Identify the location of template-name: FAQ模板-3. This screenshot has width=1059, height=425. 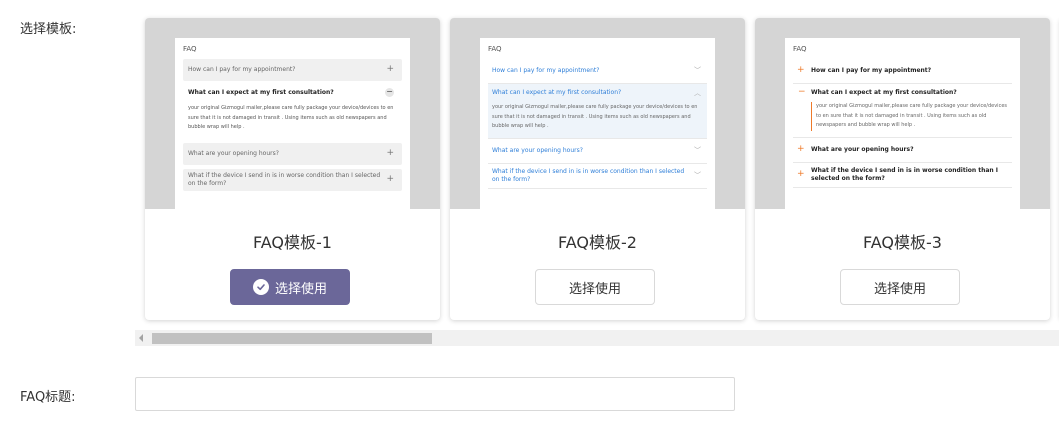
(902, 242).